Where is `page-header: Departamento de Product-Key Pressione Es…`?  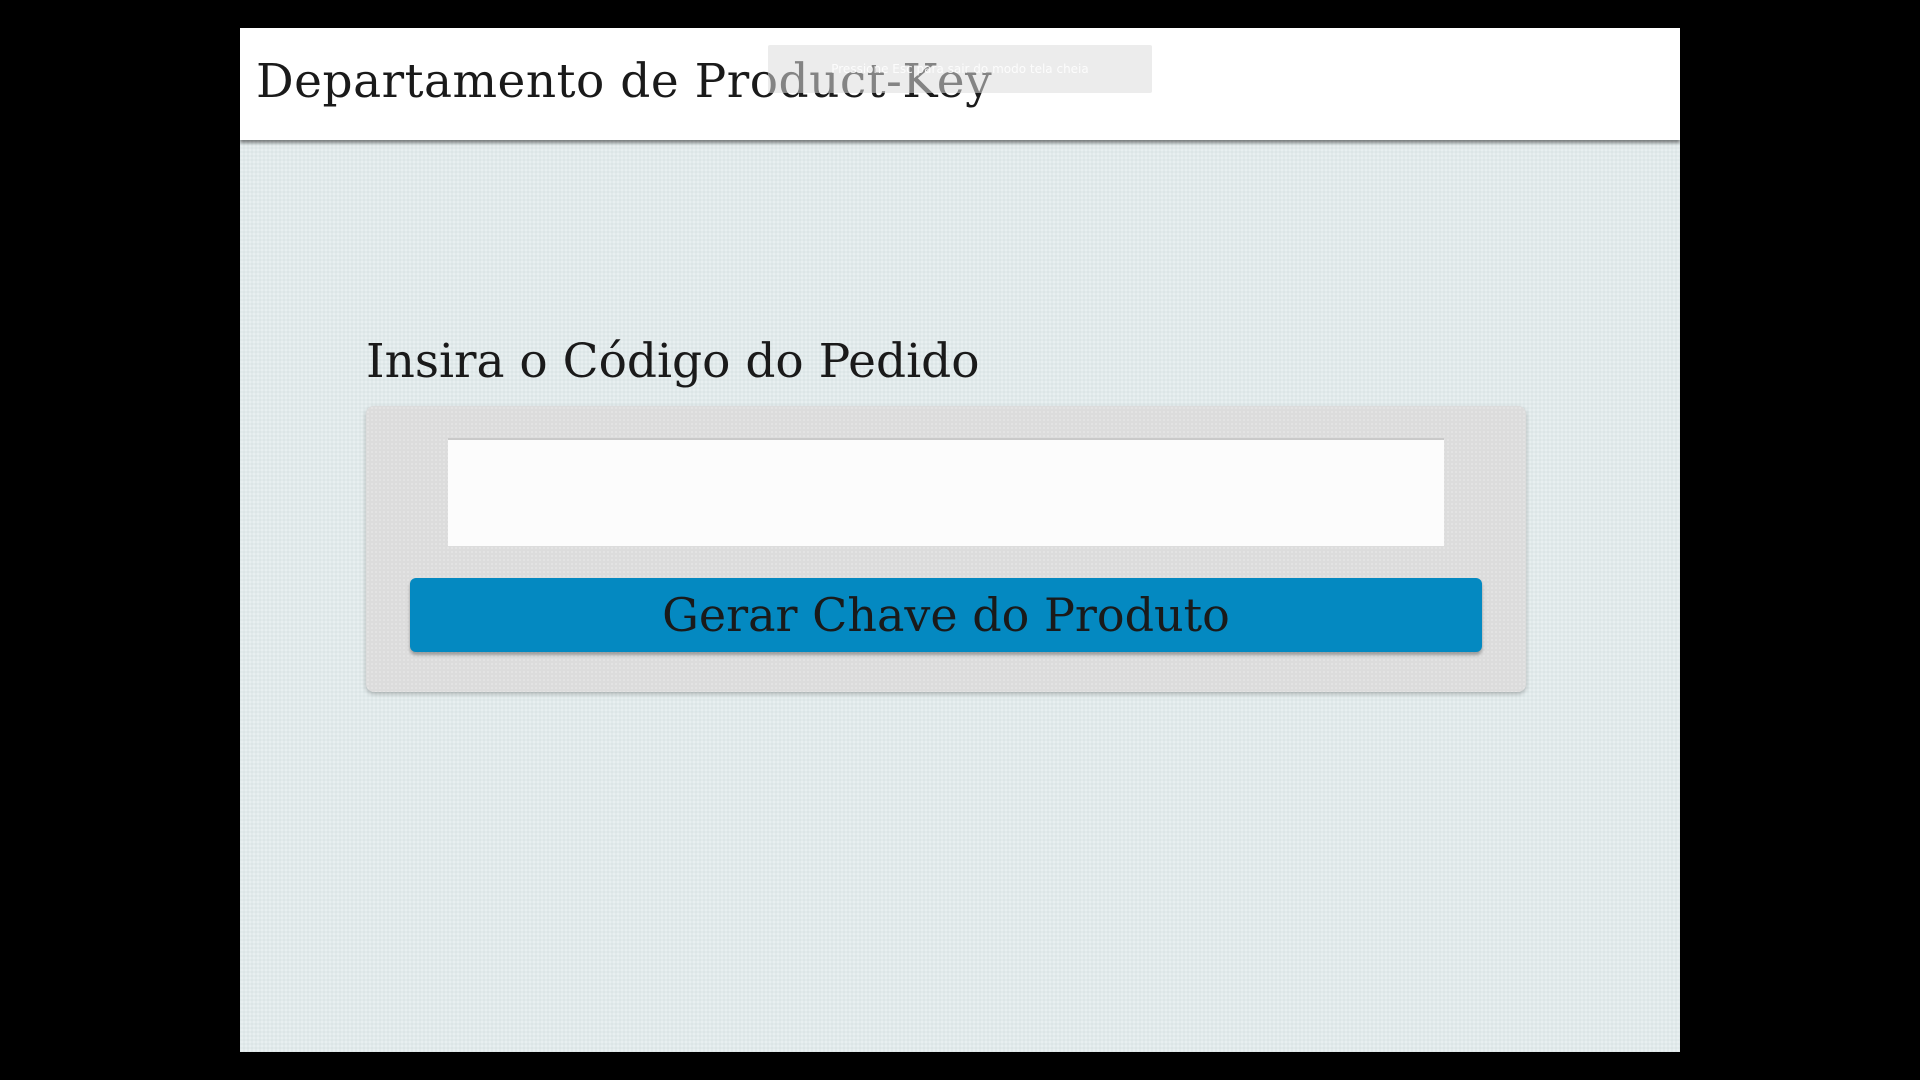 page-header: Departamento de Product-Key Pressione Es… is located at coordinates (960, 84).